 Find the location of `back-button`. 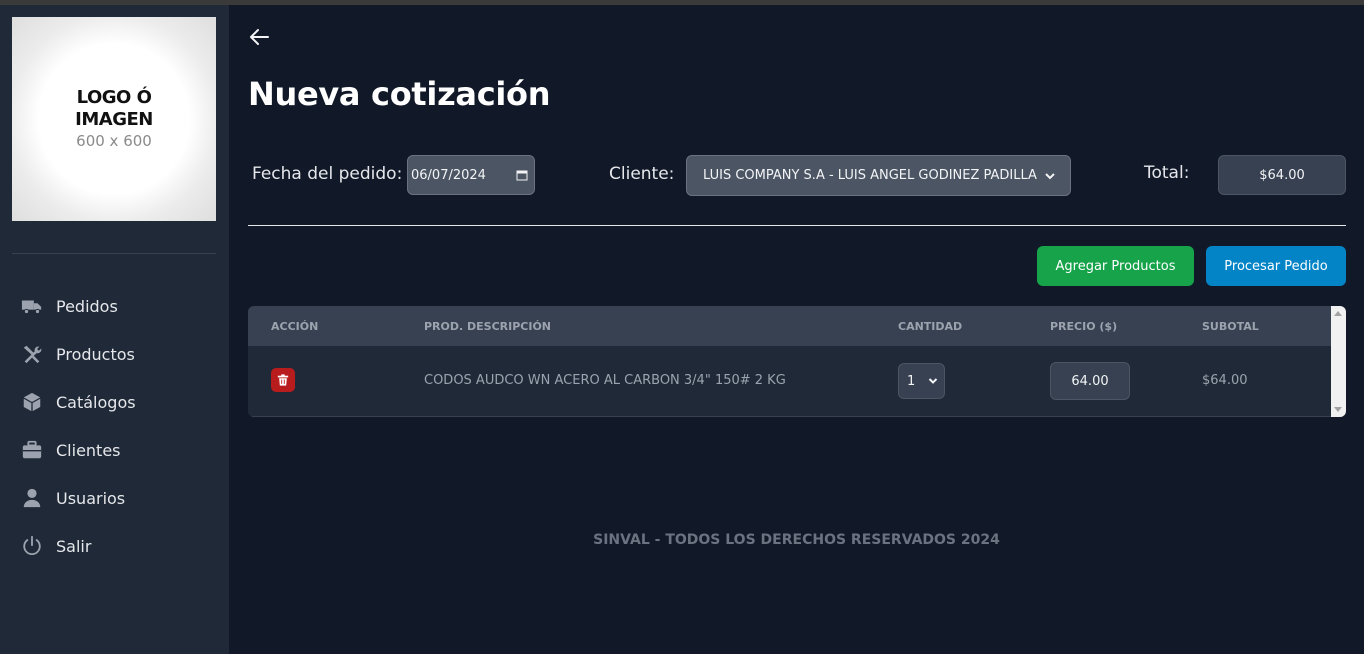

back-button is located at coordinates (260, 37).